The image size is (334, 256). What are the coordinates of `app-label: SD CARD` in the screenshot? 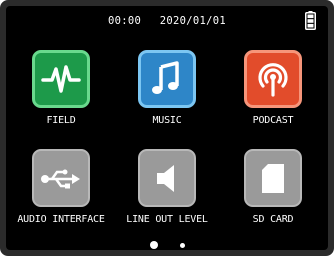 It's located at (273, 219).